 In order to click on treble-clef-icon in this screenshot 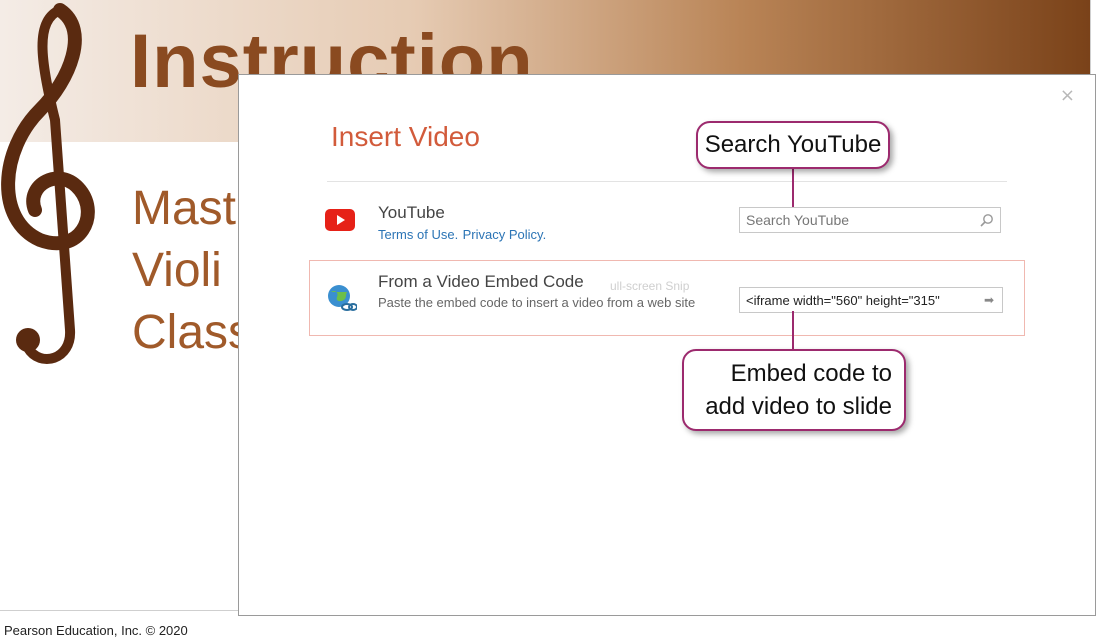, I will do `click(48, 183)`.